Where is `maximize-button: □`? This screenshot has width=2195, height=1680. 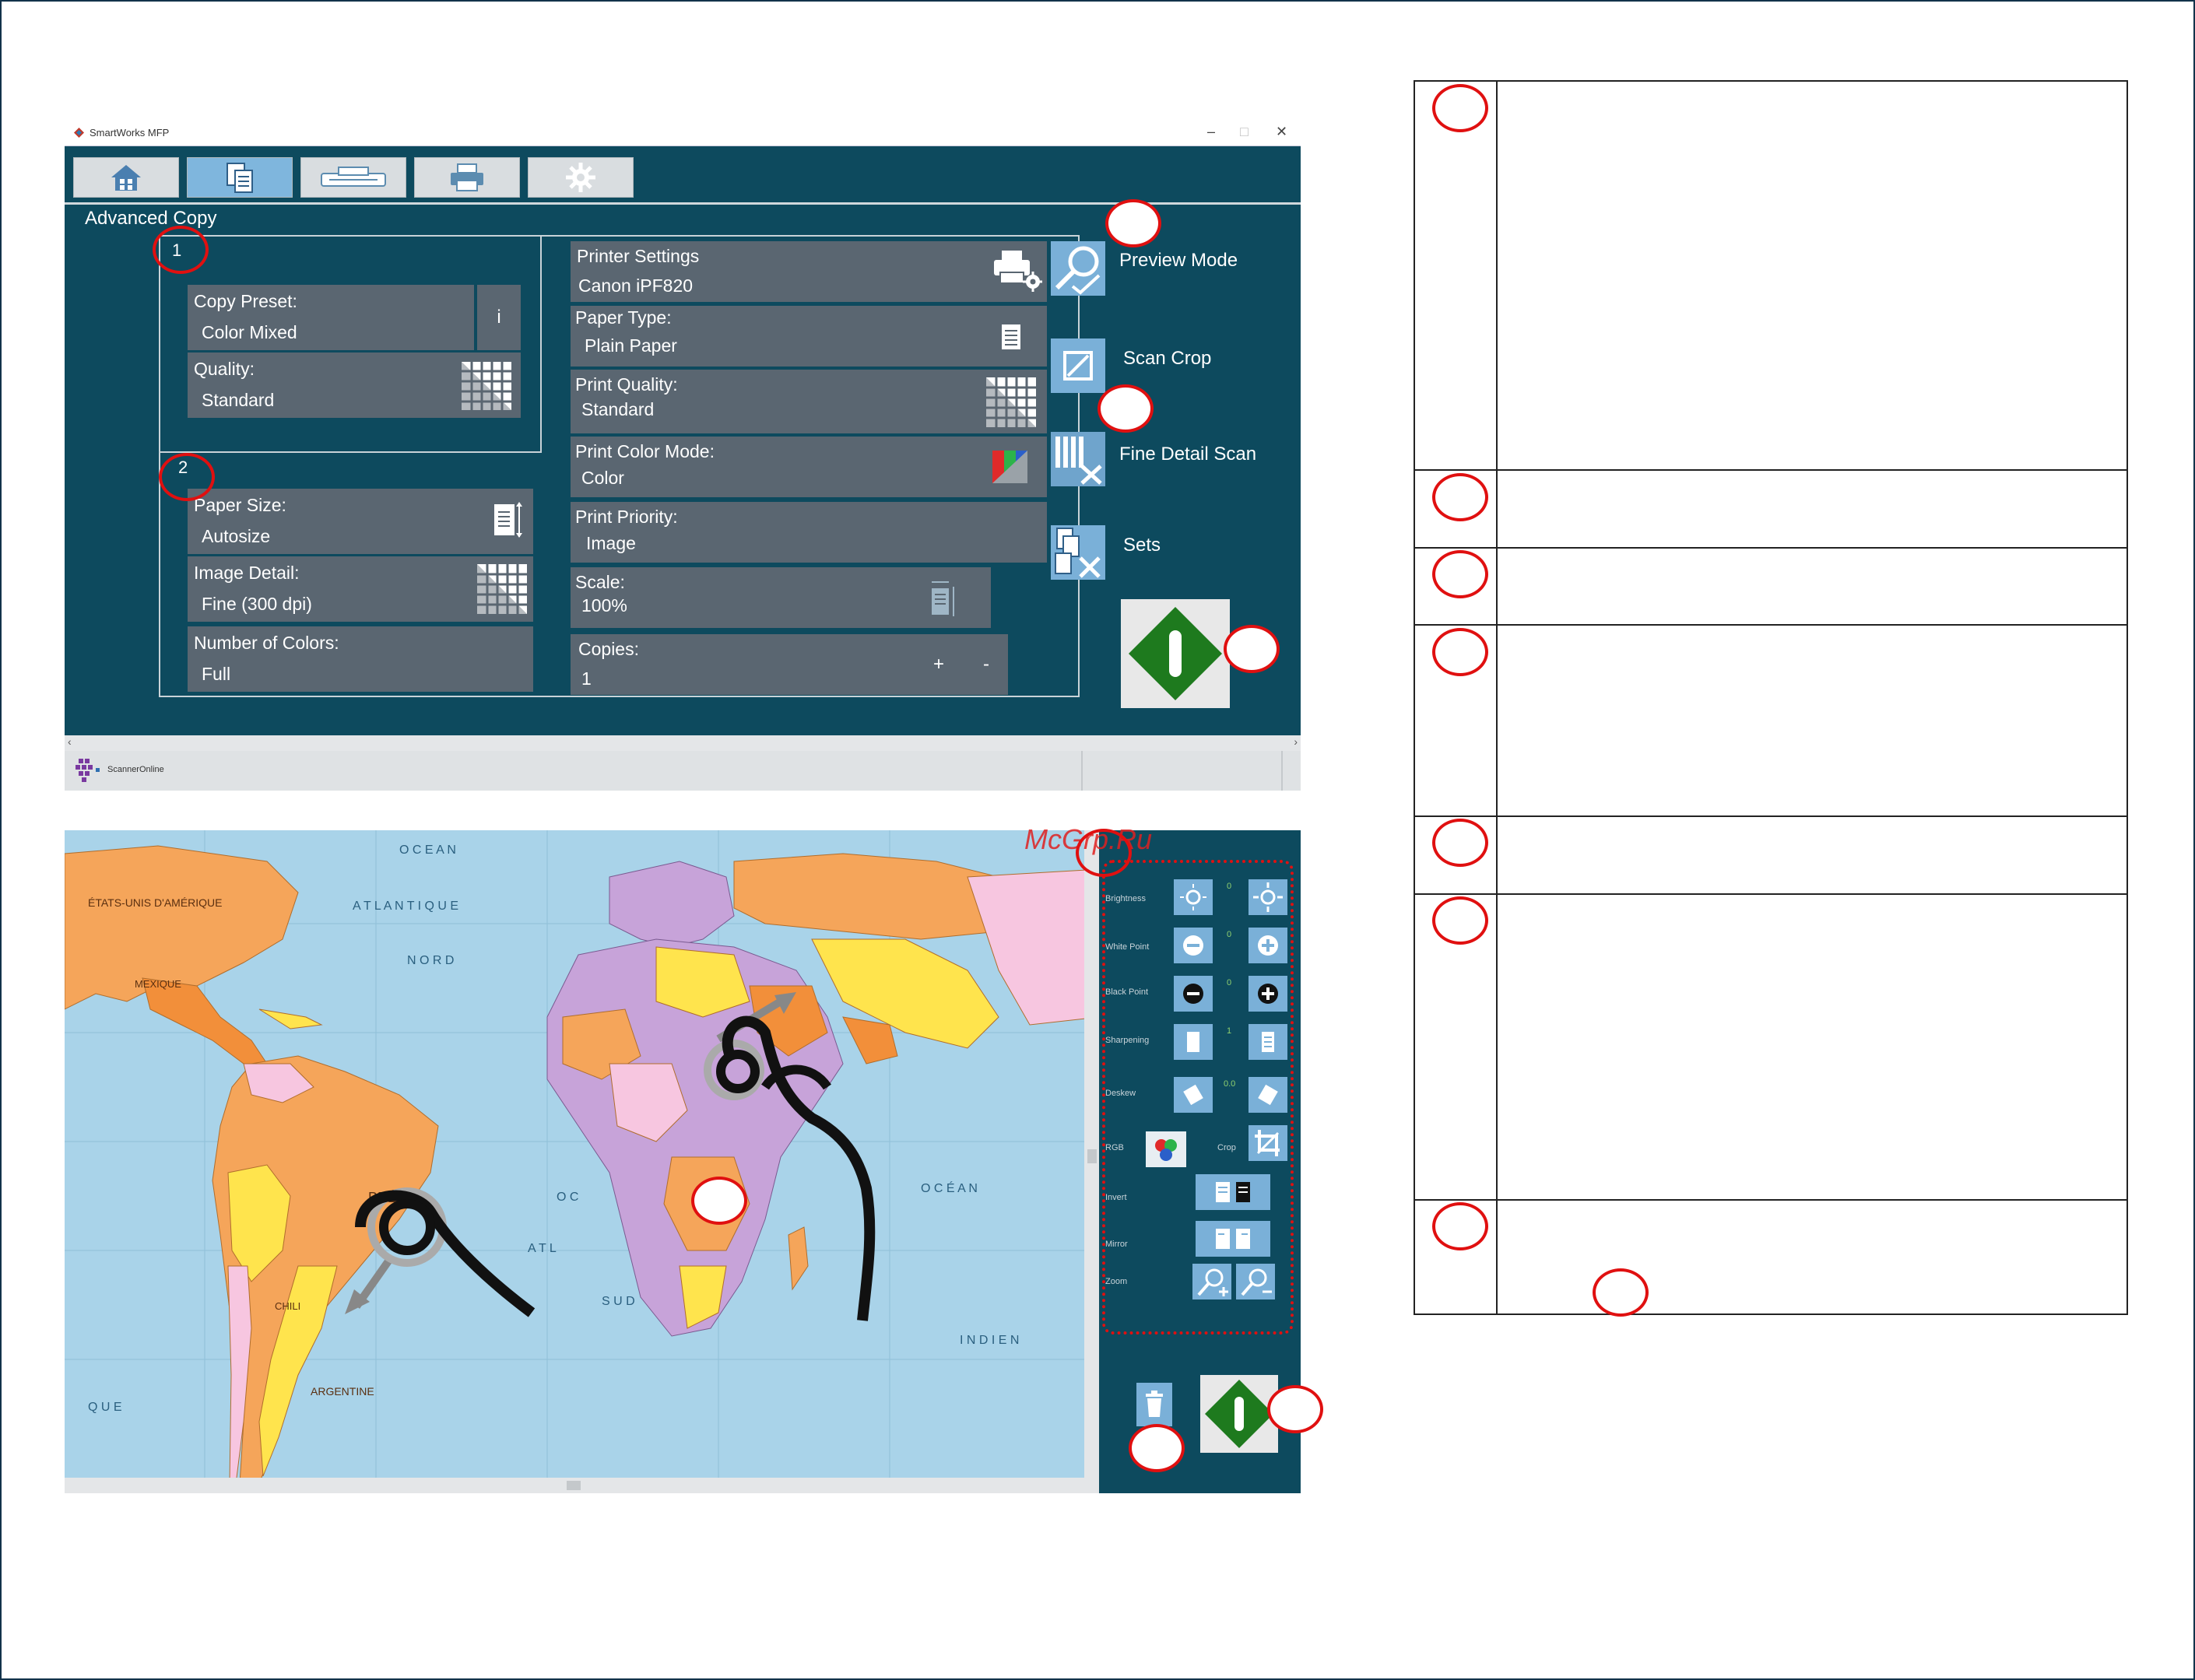
maximize-button: □ is located at coordinates (1245, 132).